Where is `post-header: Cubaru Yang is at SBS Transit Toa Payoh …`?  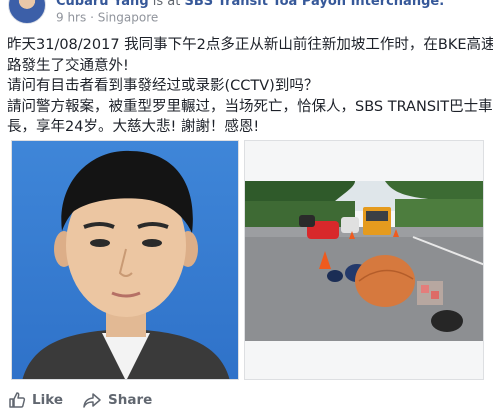 post-header: Cubaru Yang is at SBS Transit Toa Payoh … is located at coordinates (246, 18).